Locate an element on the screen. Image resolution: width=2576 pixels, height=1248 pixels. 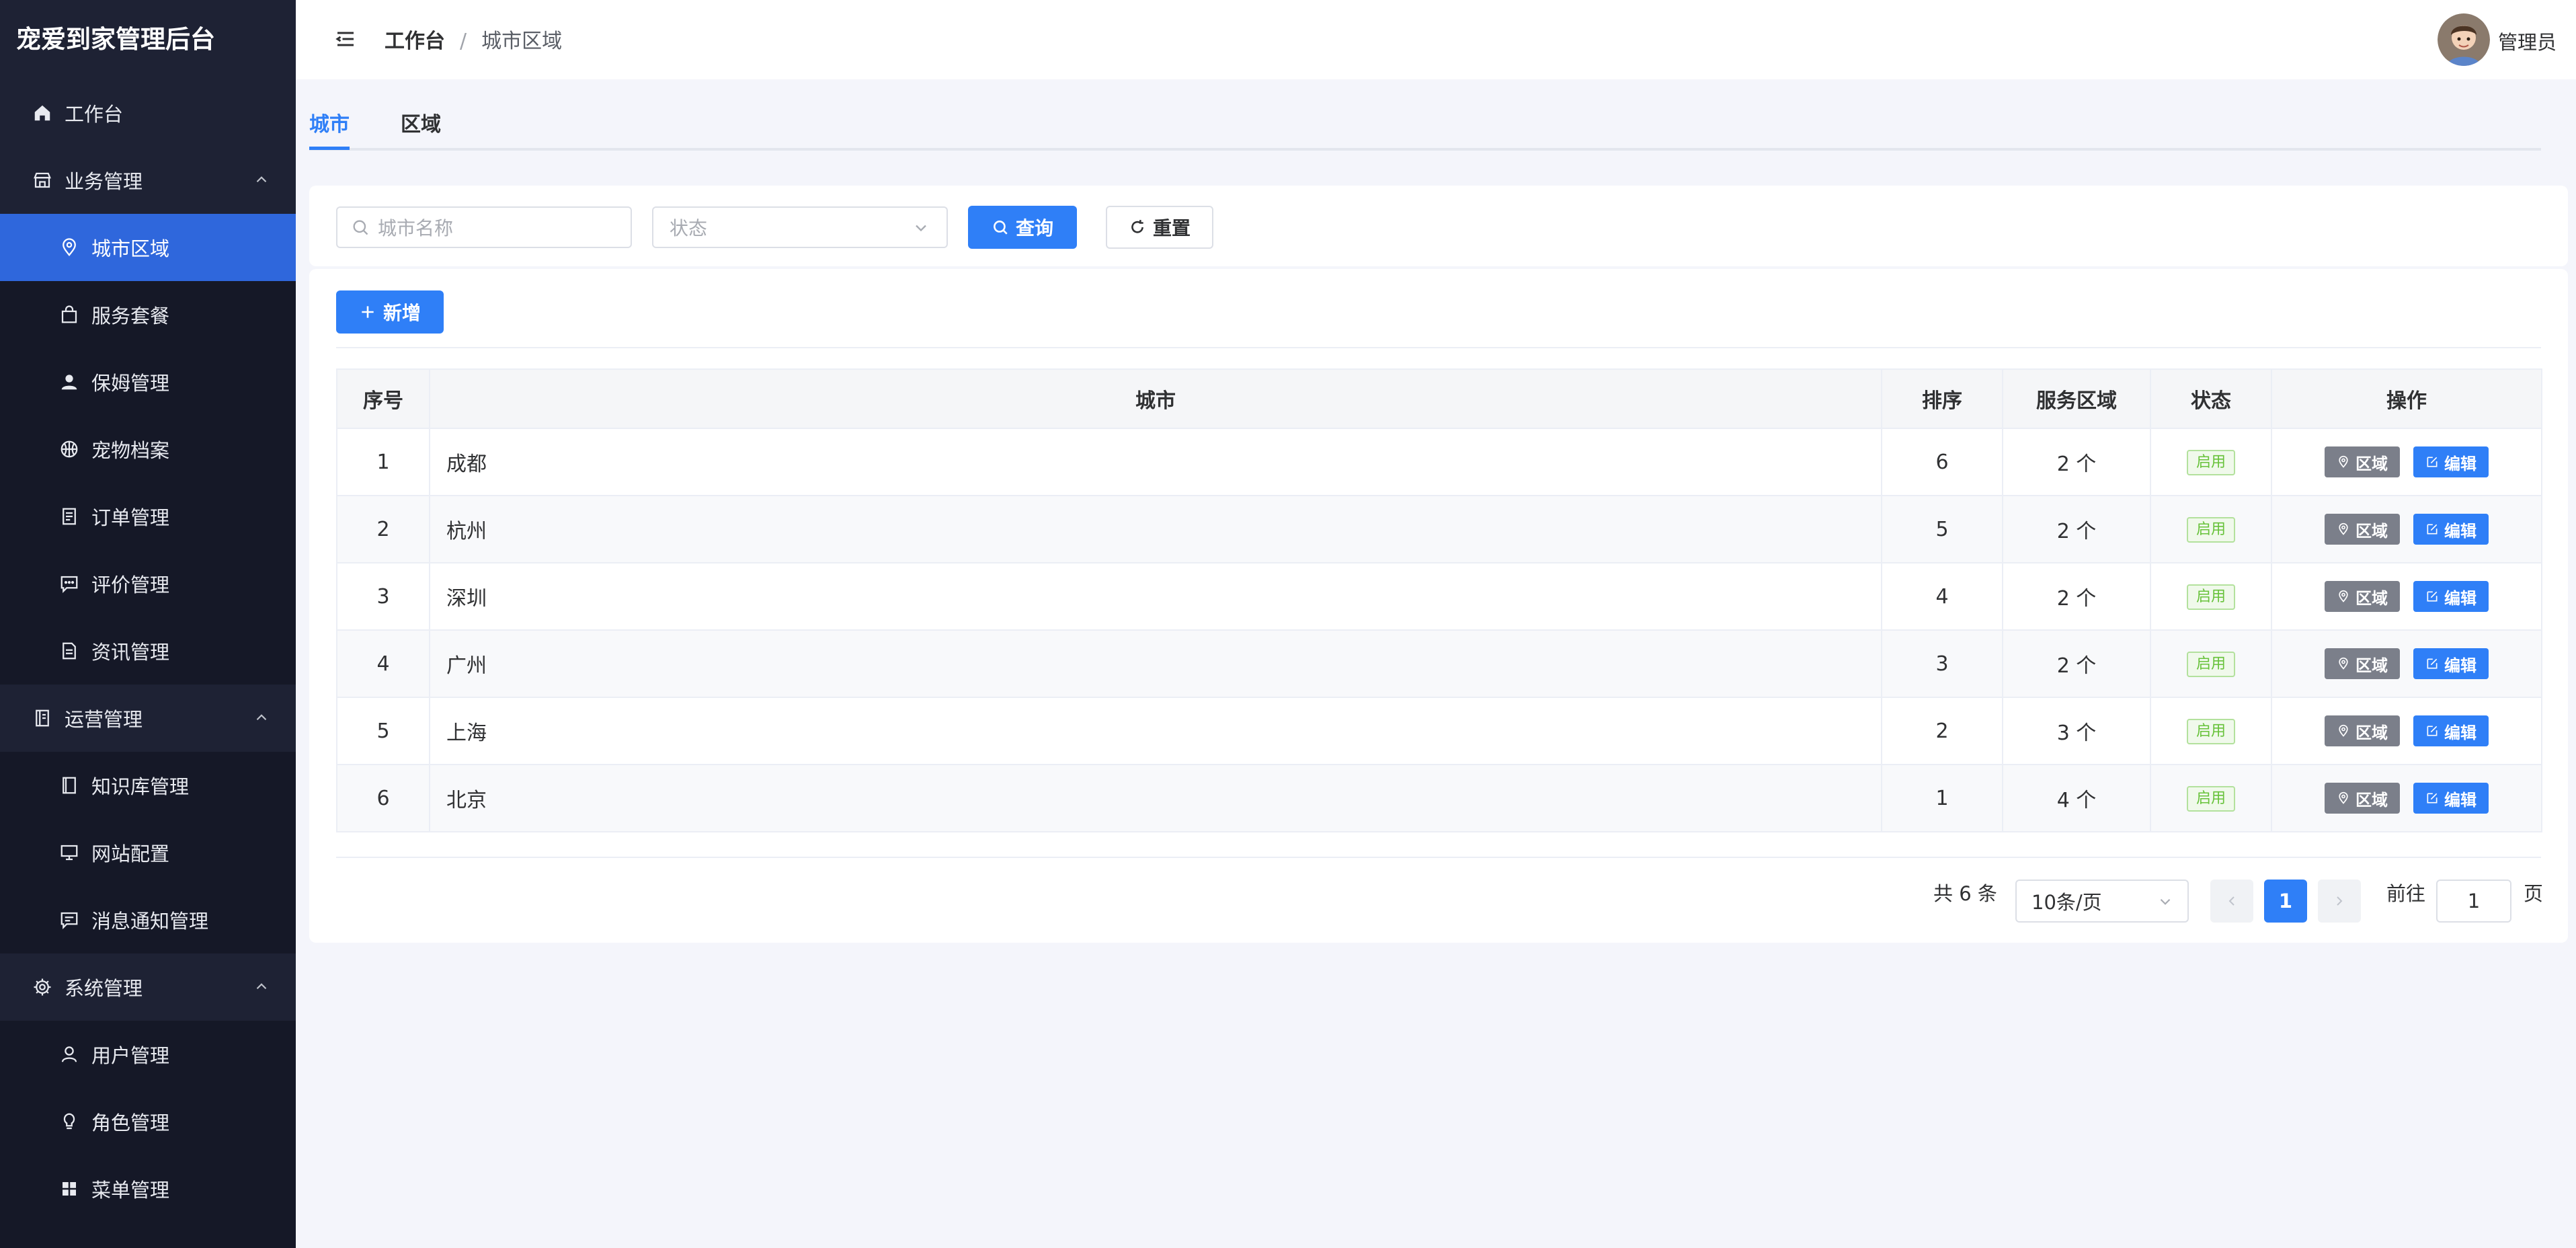
row-sort: 6 is located at coordinates (1942, 462).